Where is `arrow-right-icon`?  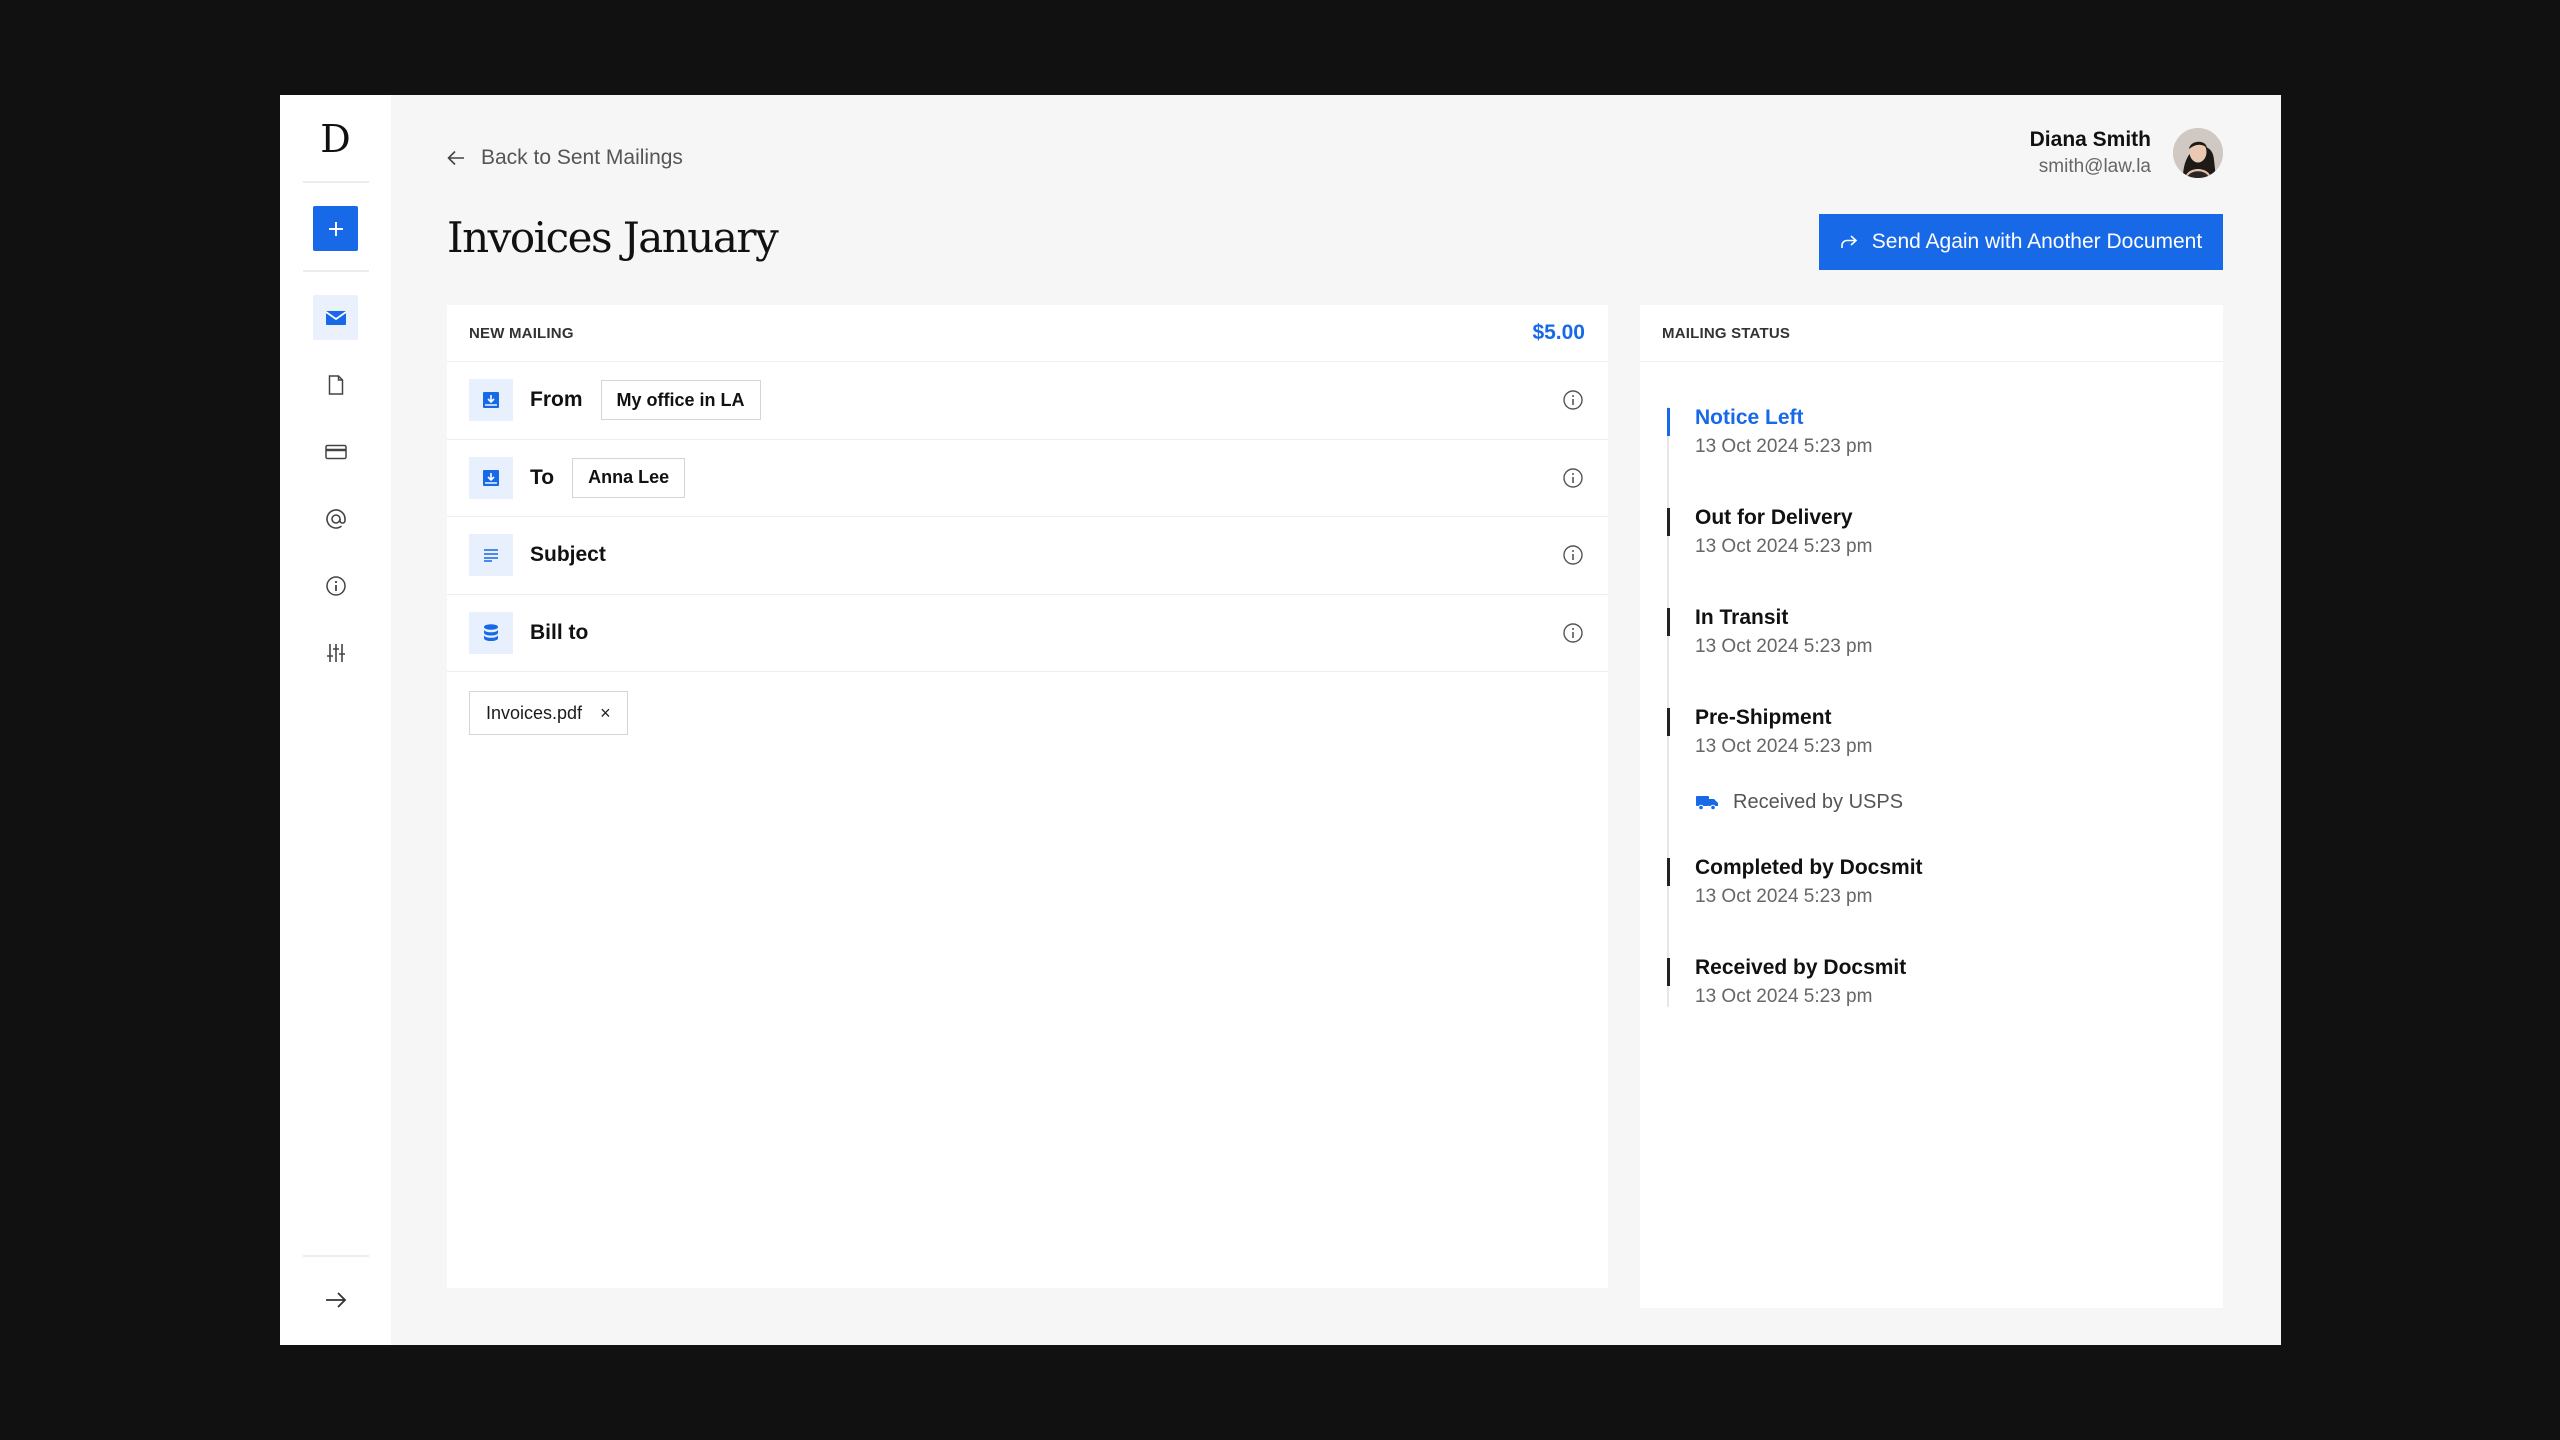
arrow-right-icon is located at coordinates (335, 1299).